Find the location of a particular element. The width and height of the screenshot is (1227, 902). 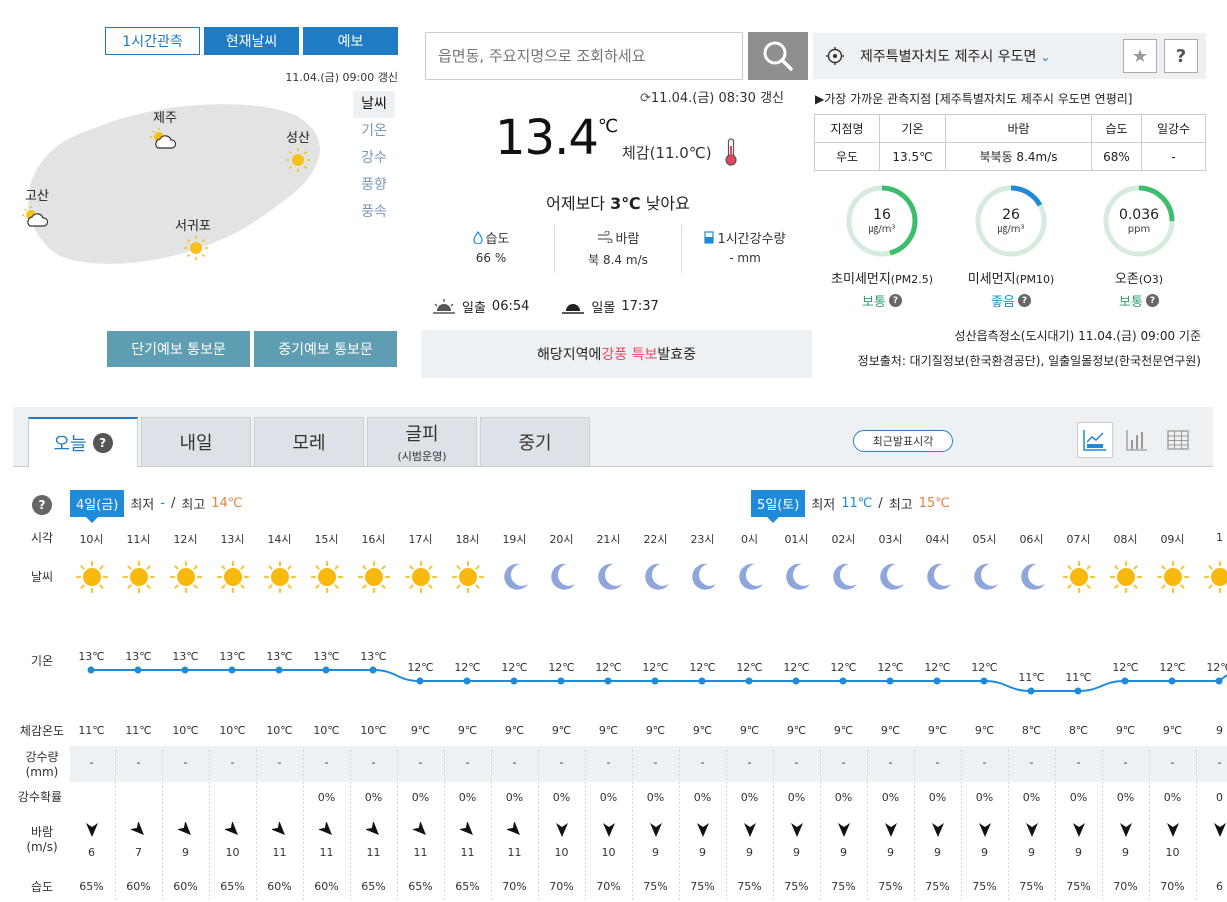

air-unit: ㎍/m³ is located at coordinates (881, 229).